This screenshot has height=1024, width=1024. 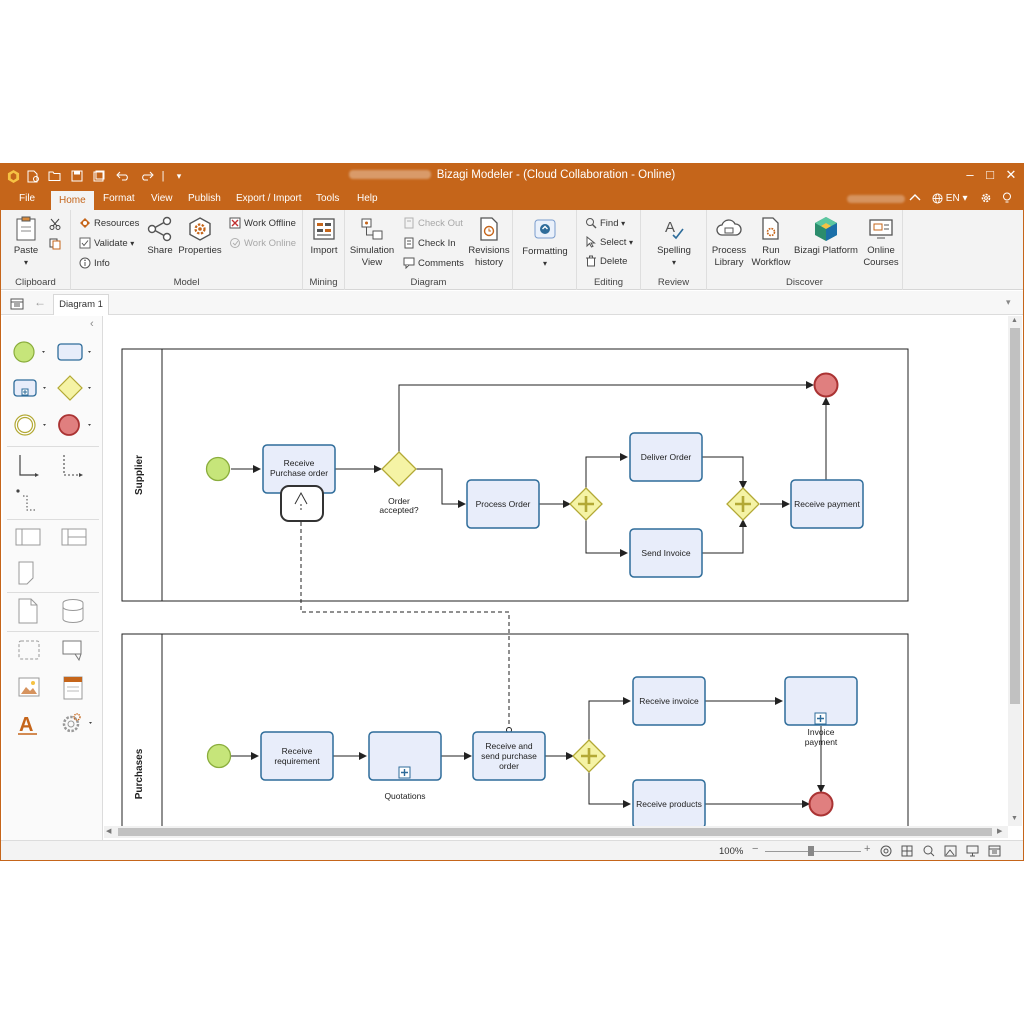 What do you see at coordinates (729, 242) in the screenshot?
I see `process-library-button: Process Library` at bounding box center [729, 242].